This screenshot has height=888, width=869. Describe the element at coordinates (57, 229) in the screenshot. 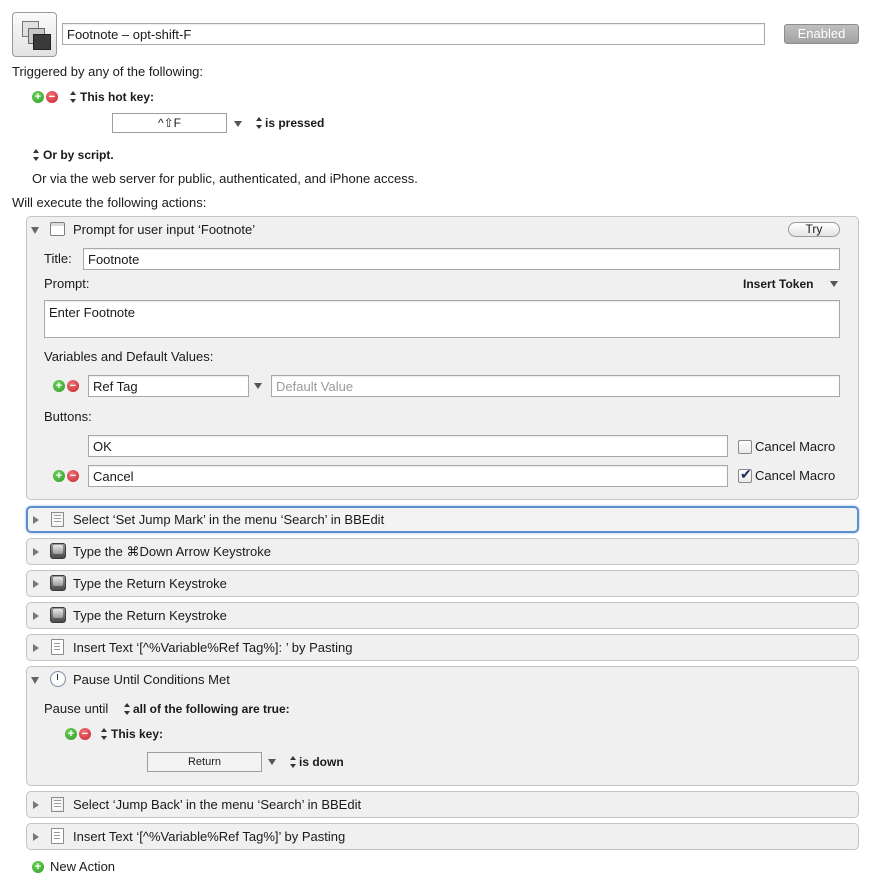

I see `prompt-window-icon` at that location.